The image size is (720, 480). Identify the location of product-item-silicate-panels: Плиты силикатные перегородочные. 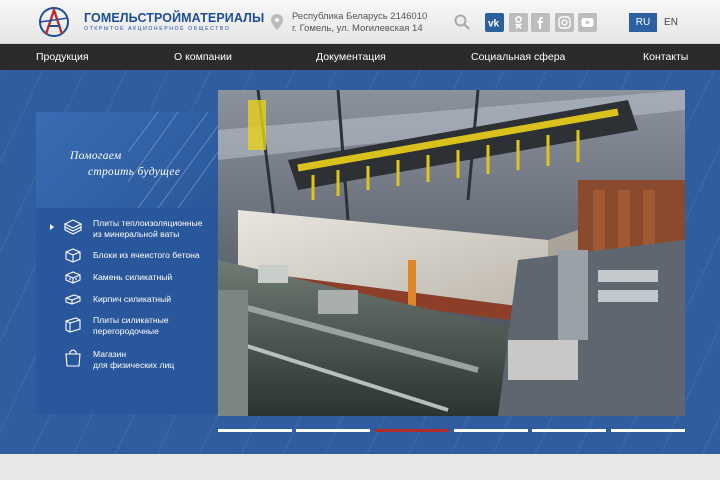
(127, 326).